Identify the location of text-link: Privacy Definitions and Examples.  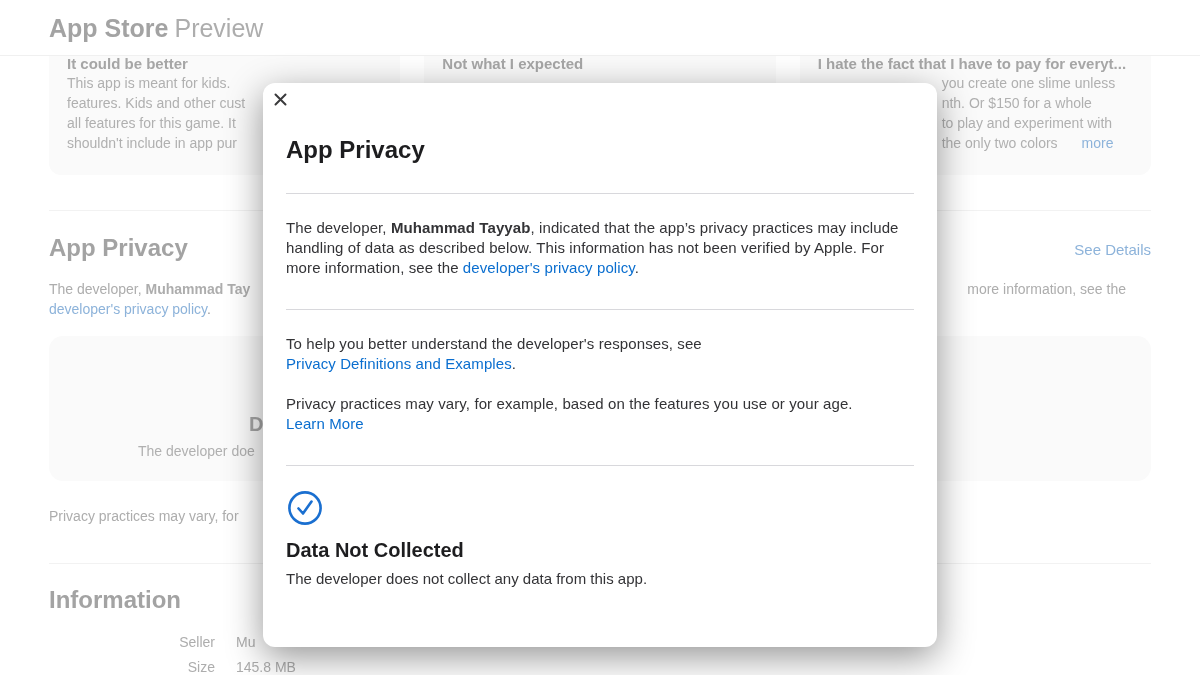
(399, 363).